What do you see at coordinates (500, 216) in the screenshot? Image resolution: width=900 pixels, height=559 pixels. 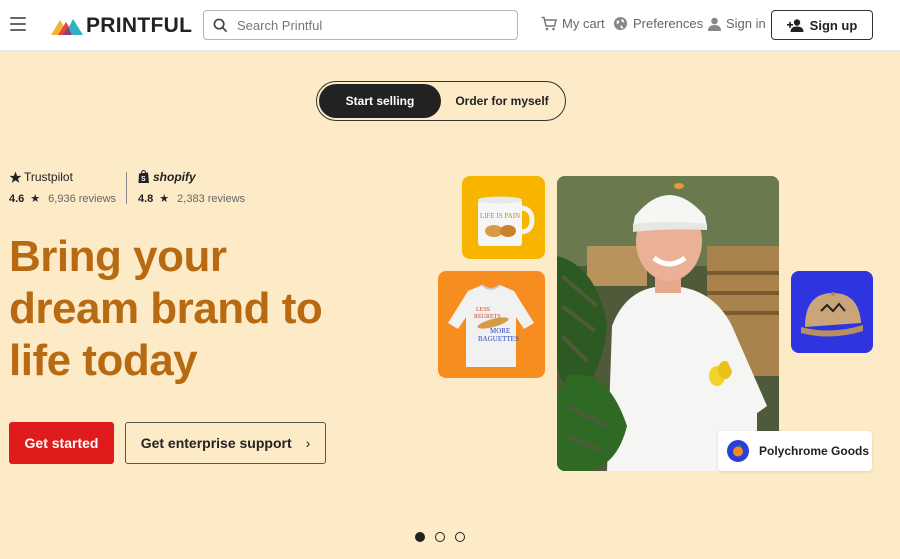 I see `mug-print-text: LIFE IS PAIN` at bounding box center [500, 216].